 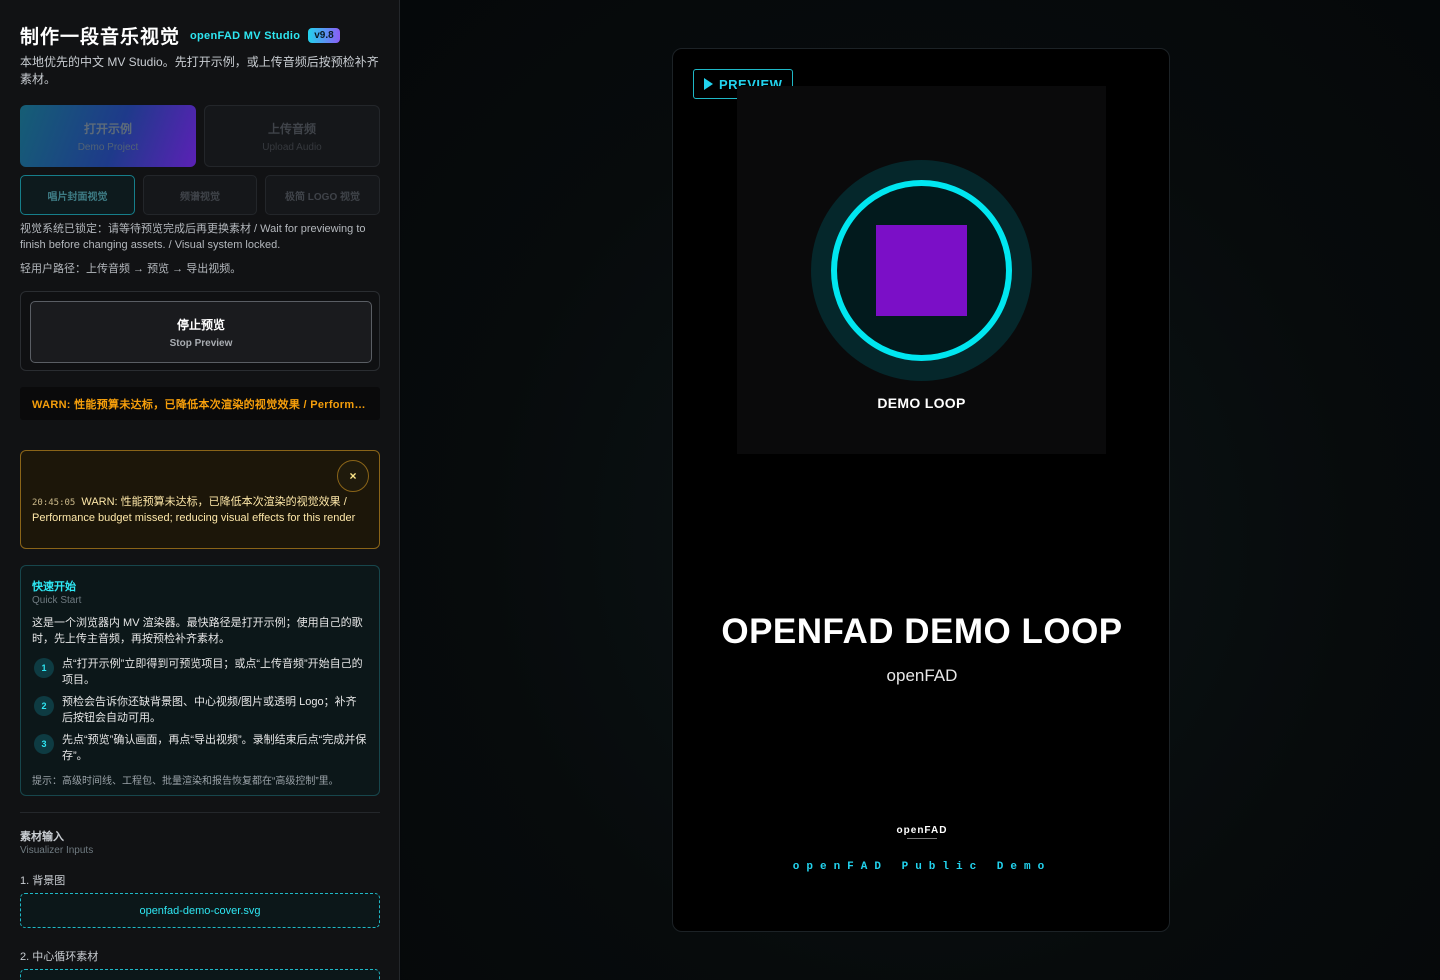 I want to click on open-demo-label: 打开示例, so click(x=107, y=128).